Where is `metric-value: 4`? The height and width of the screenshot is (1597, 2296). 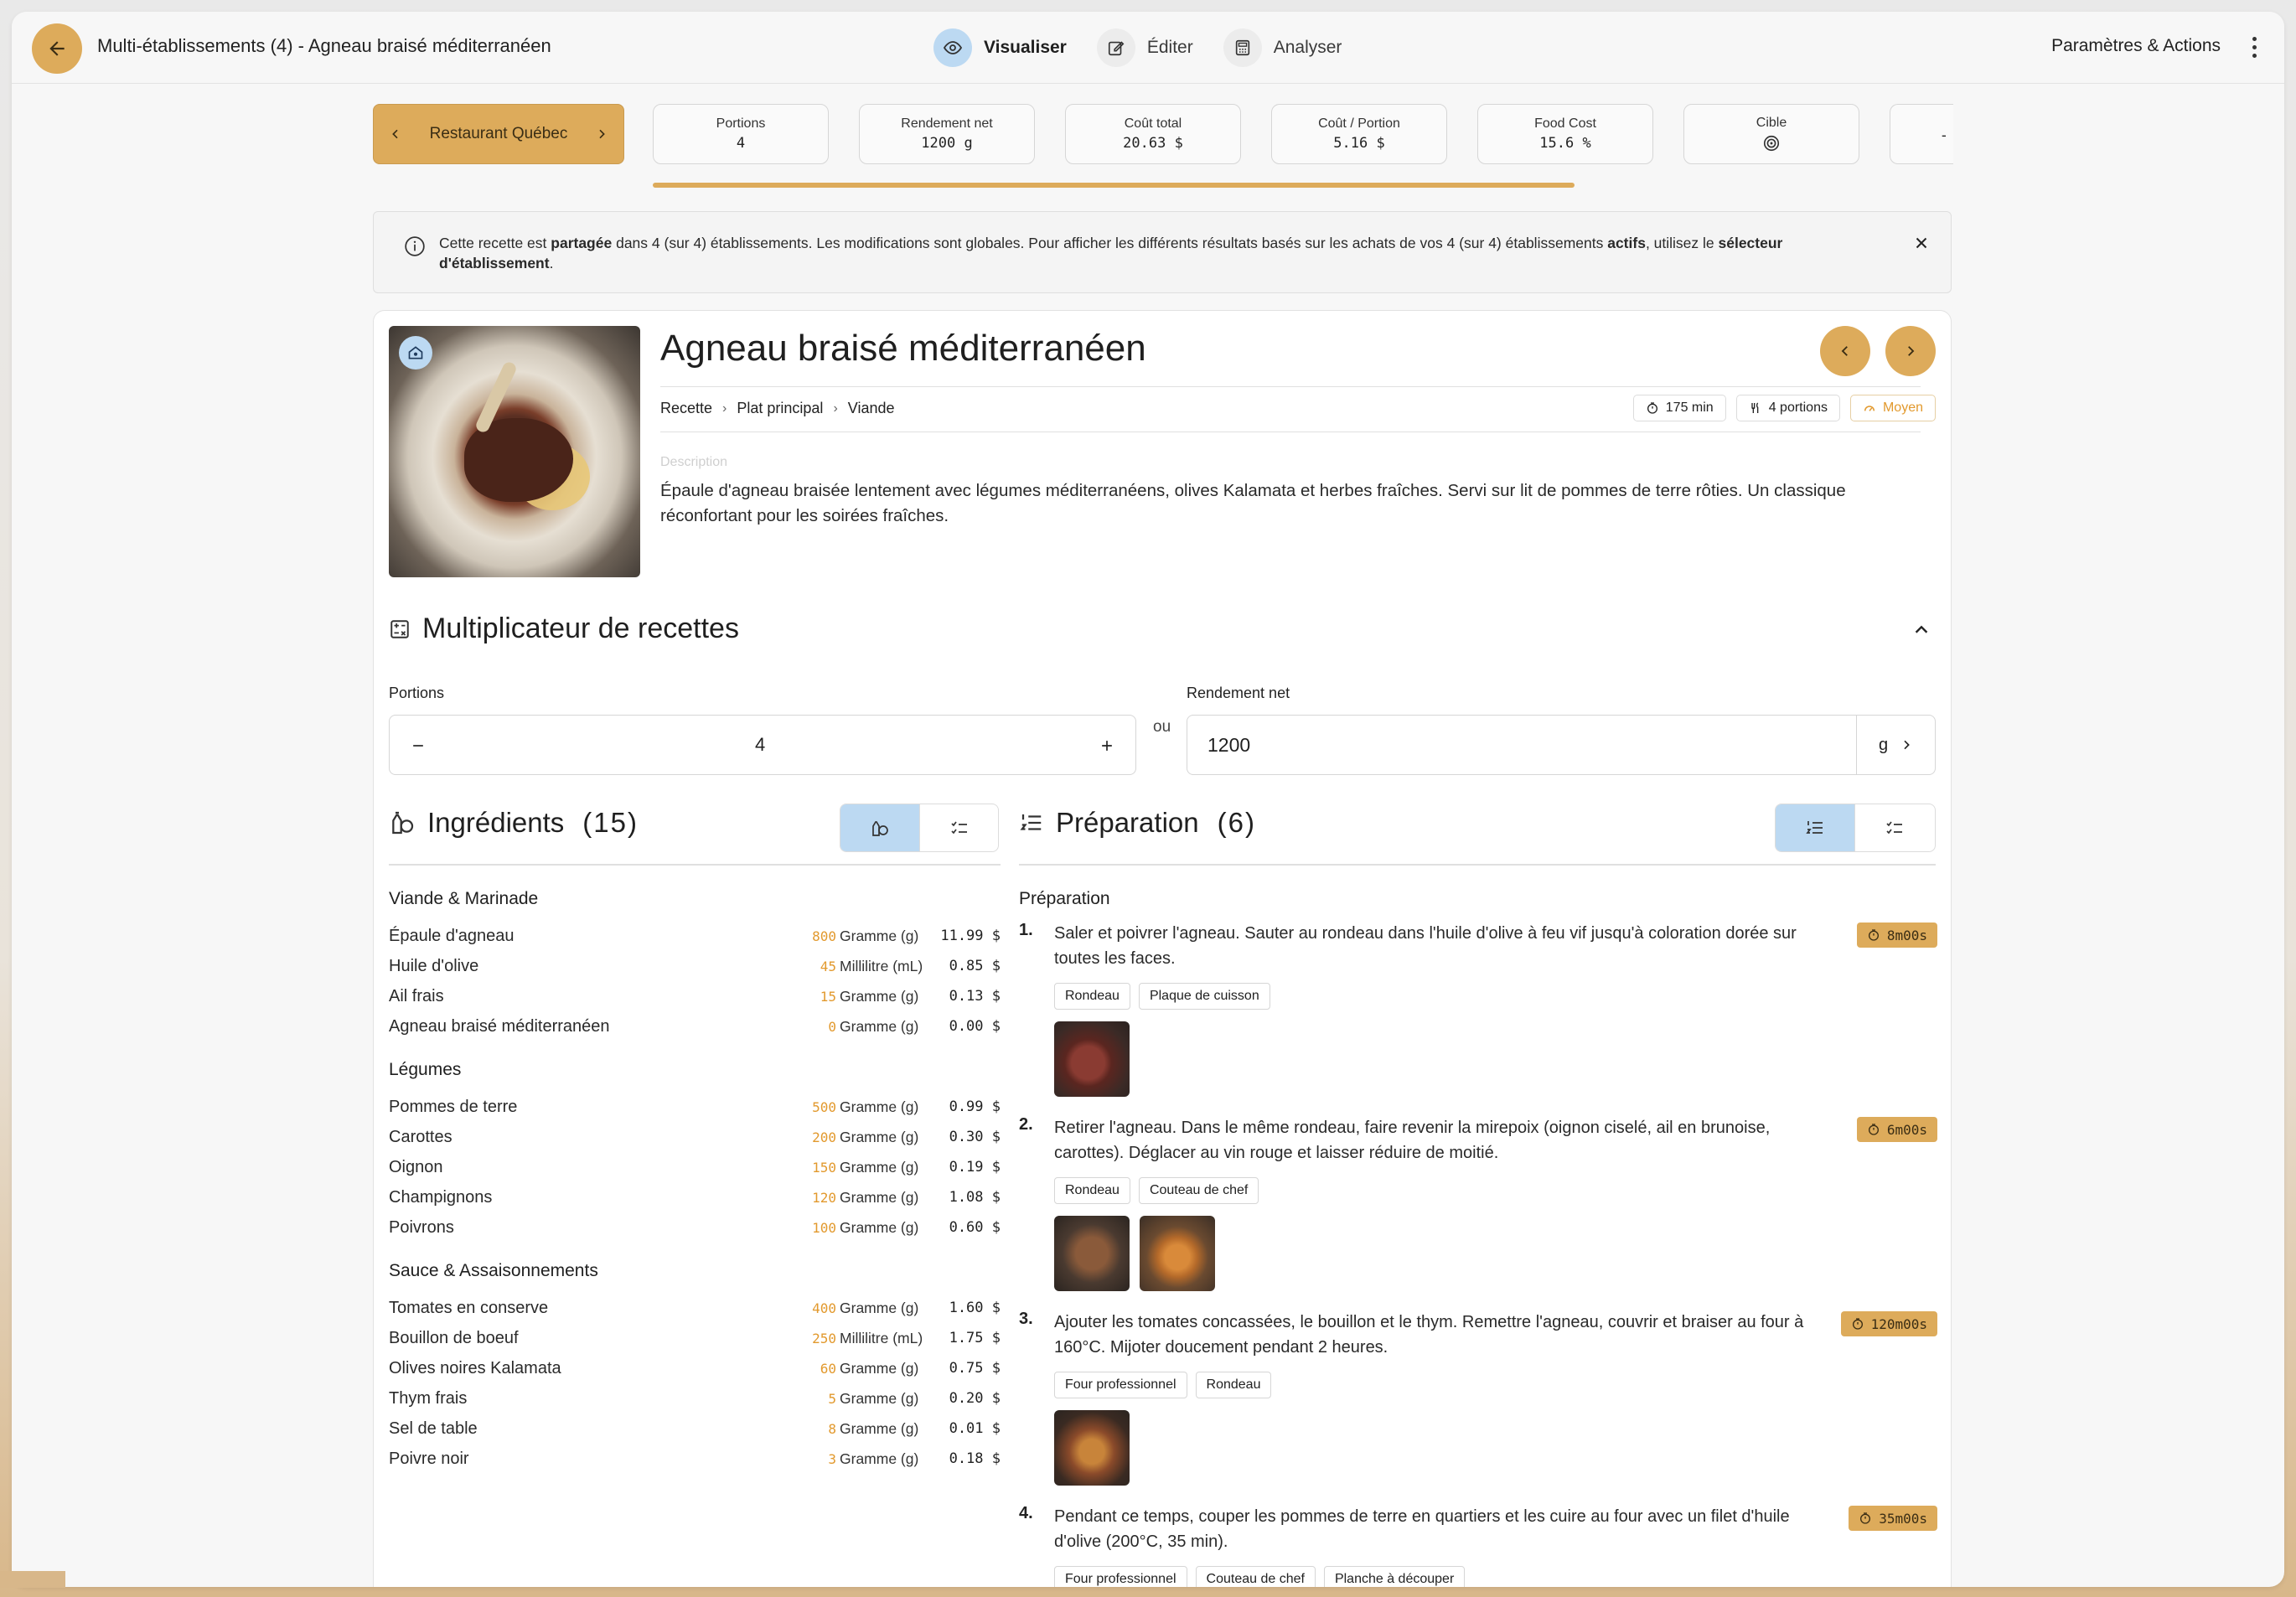
metric-value: 4 is located at coordinates (741, 143).